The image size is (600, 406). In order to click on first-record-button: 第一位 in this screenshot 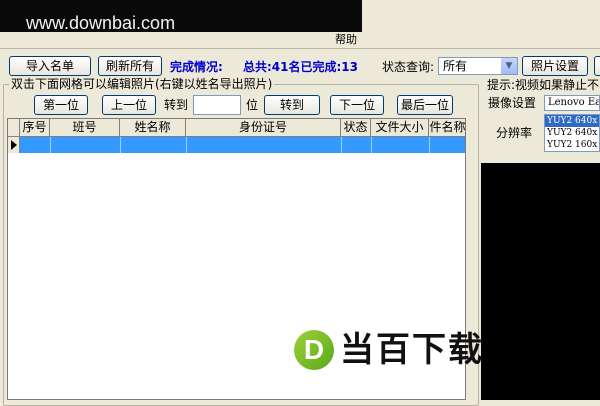, I will do `click(61, 105)`.